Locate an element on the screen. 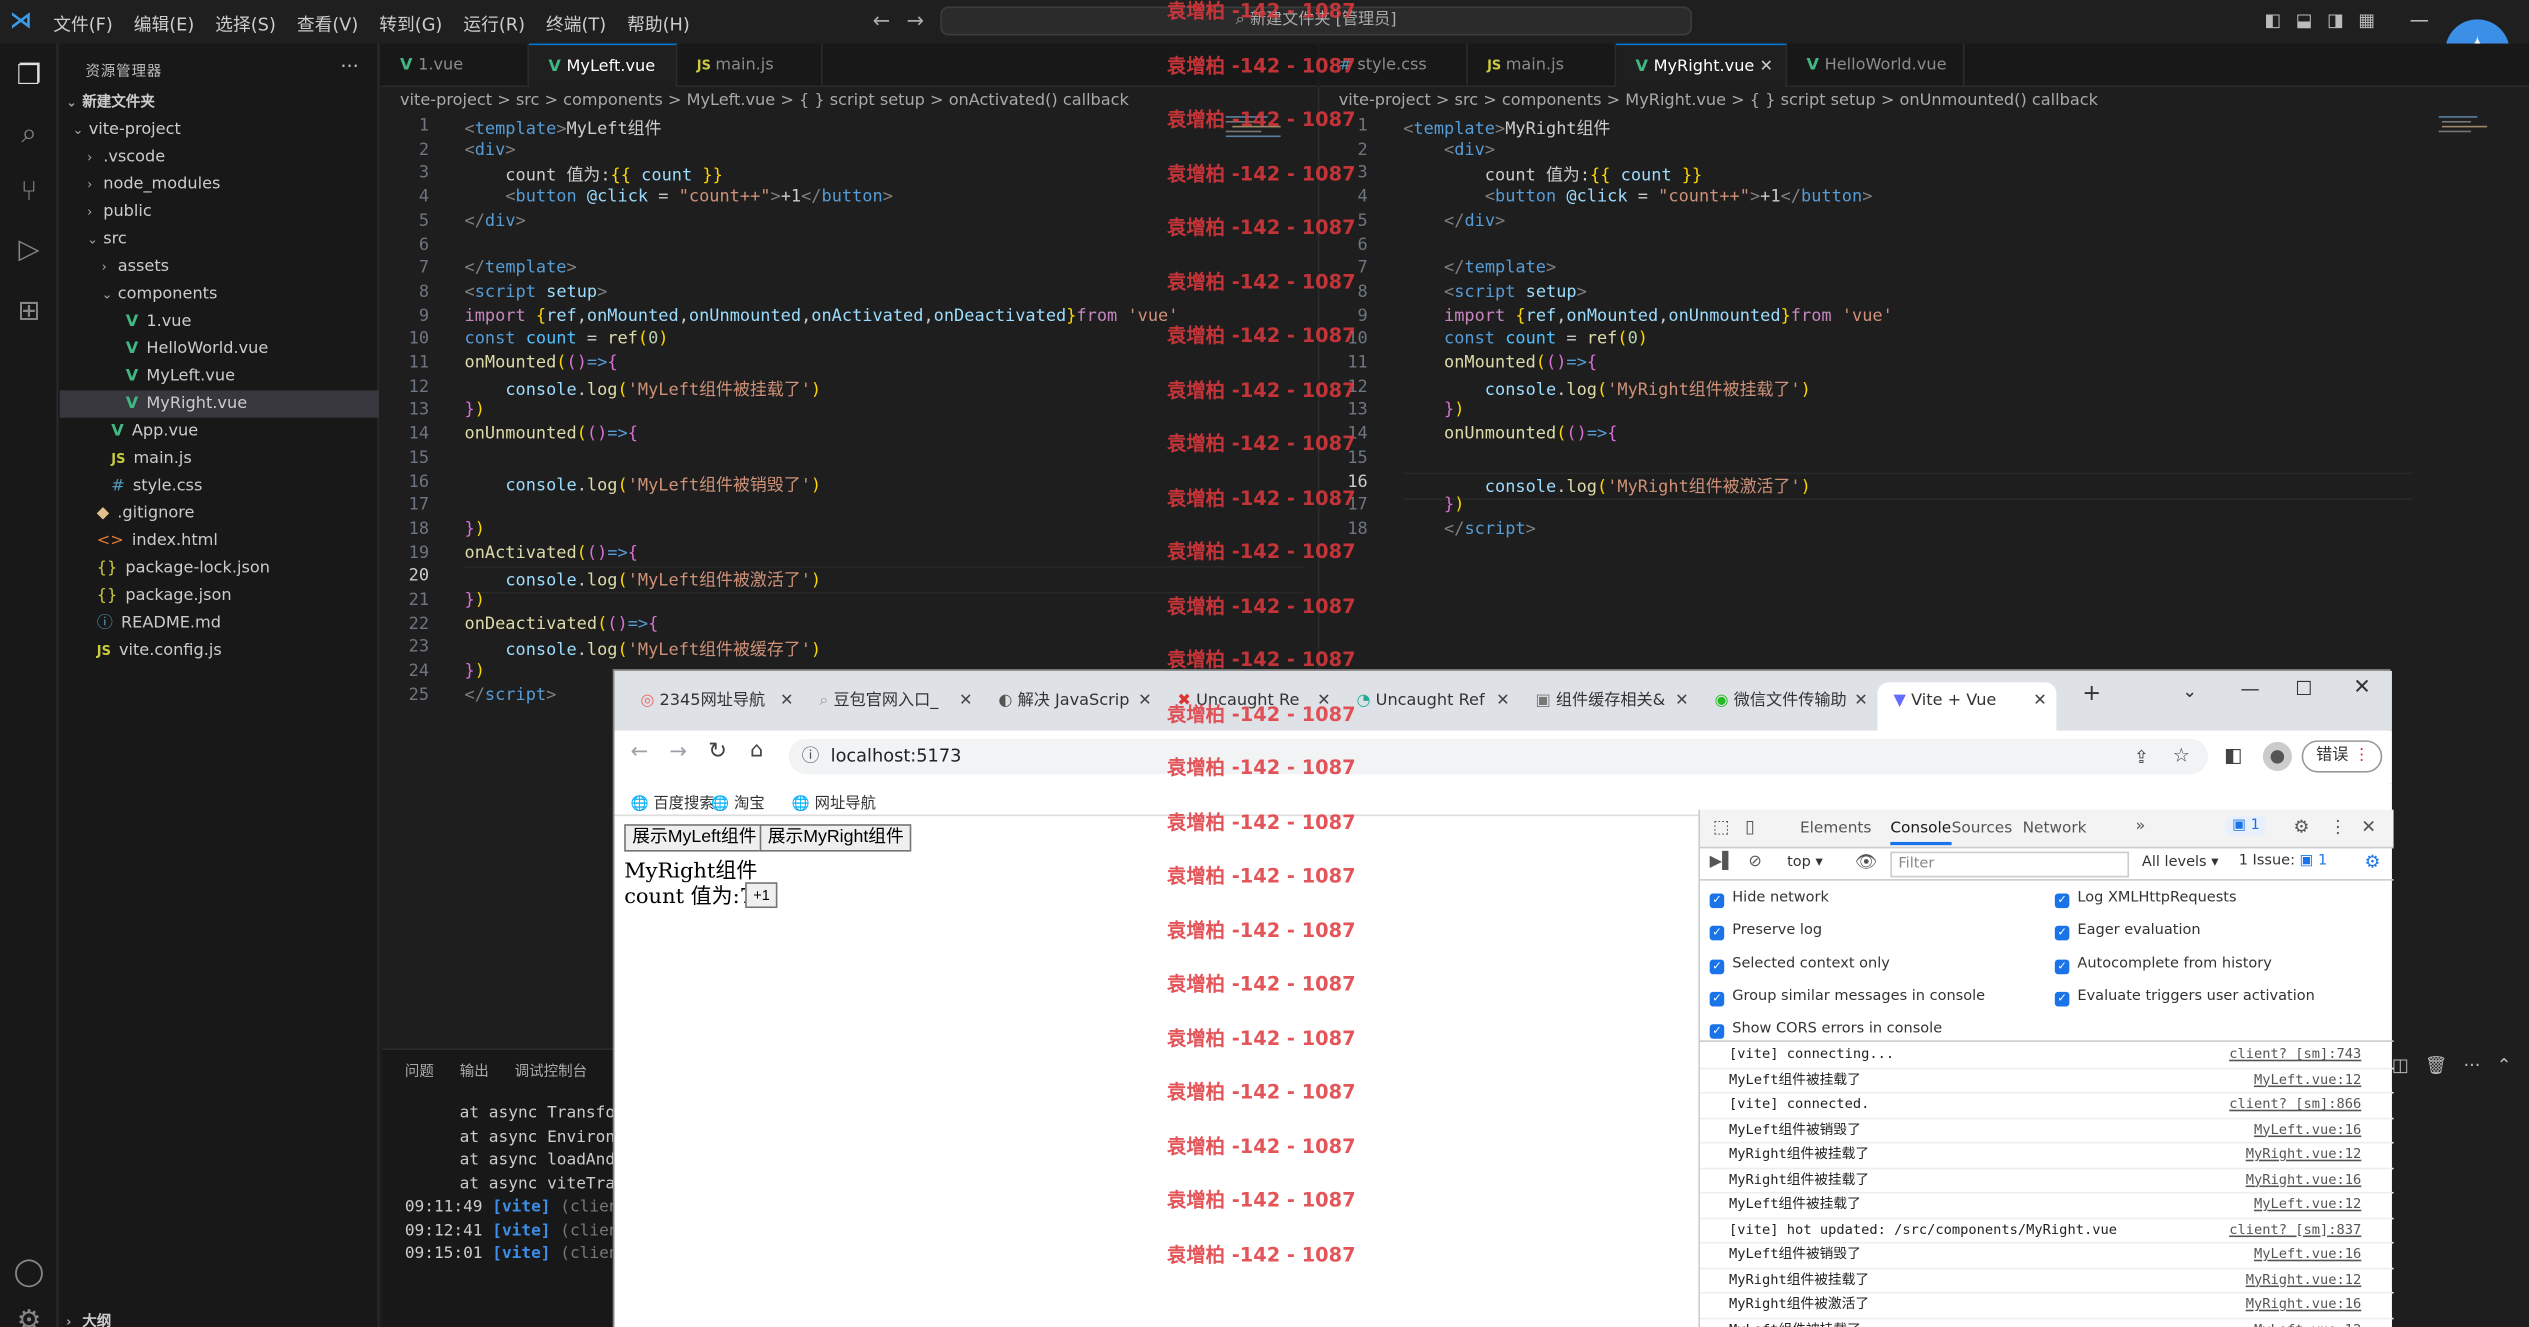 The image size is (2529, 1327). tree-item: ⌄ src is located at coordinates (219, 239).